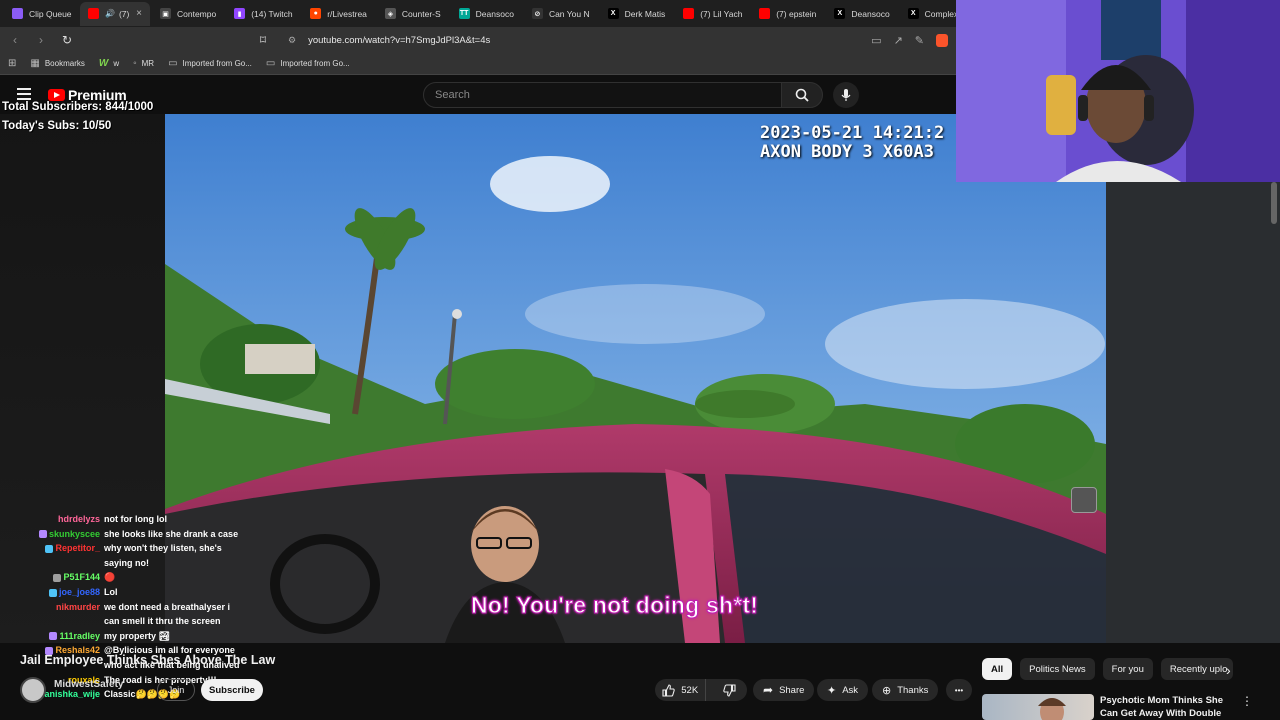 The height and width of the screenshot is (720, 1280). I want to click on search-input: Search, so click(602, 95).